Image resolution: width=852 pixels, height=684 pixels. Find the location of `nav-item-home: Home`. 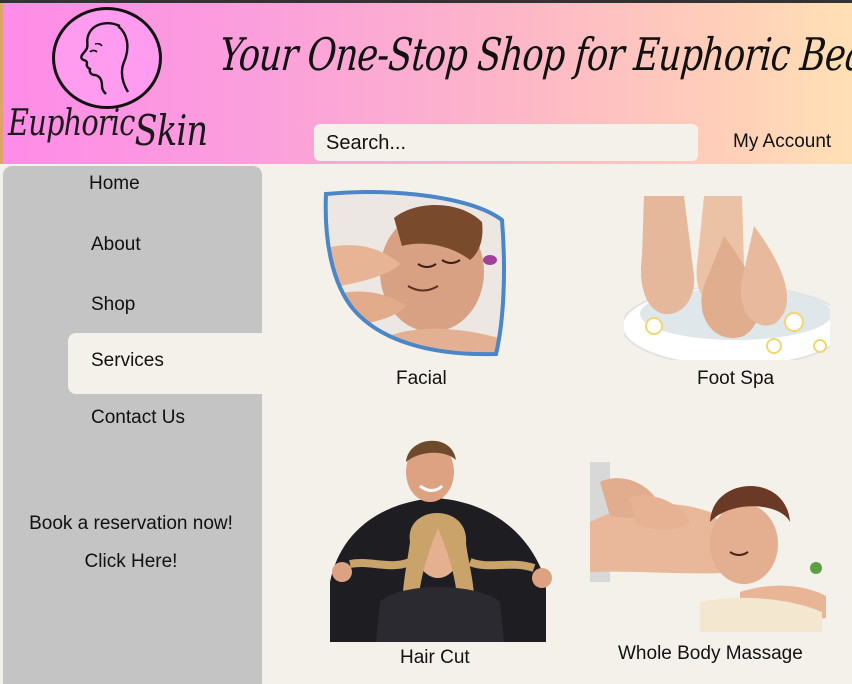

nav-item-home: Home is located at coordinates (114, 184).